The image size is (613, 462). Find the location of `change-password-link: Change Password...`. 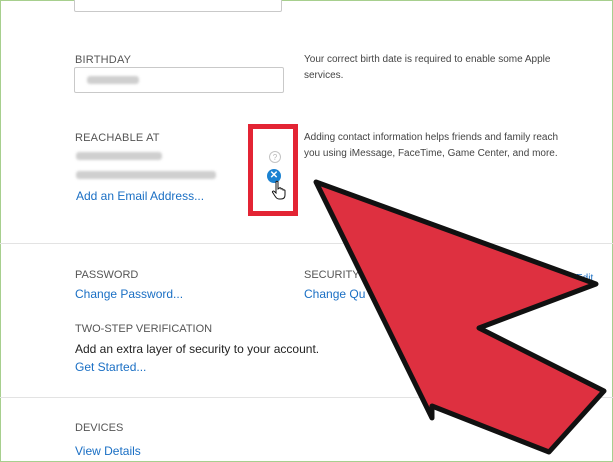

change-password-link: Change Password... is located at coordinates (129, 294).